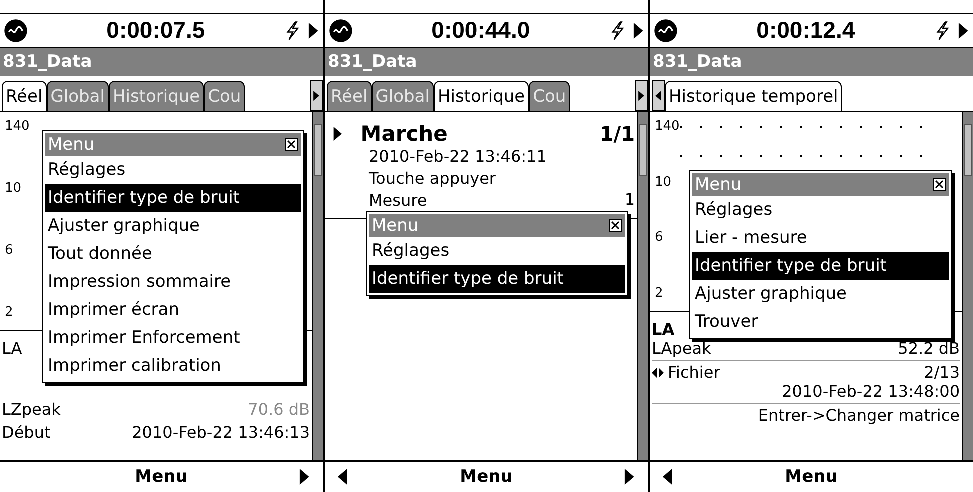  Describe the element at coordinates (482, 96) in the screenshot. I see `tab: Historique` at that location.